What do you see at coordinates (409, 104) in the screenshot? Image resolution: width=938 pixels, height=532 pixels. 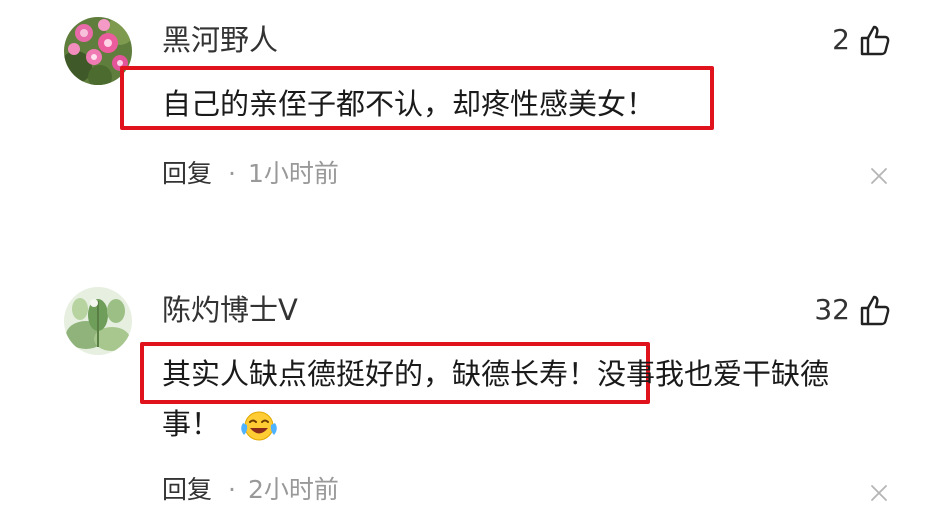 I see `comment-text: 自己的亲侄子都不认，却疼性感美女！` at bounding box center [409, 104].